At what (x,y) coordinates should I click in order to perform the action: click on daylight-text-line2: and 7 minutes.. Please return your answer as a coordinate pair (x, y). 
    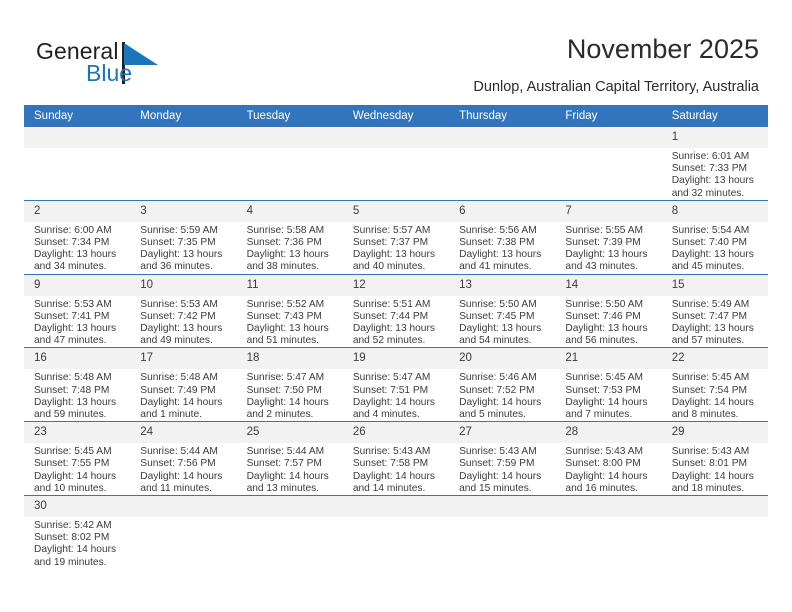
    Looking at the image, I should click on (599, 415).